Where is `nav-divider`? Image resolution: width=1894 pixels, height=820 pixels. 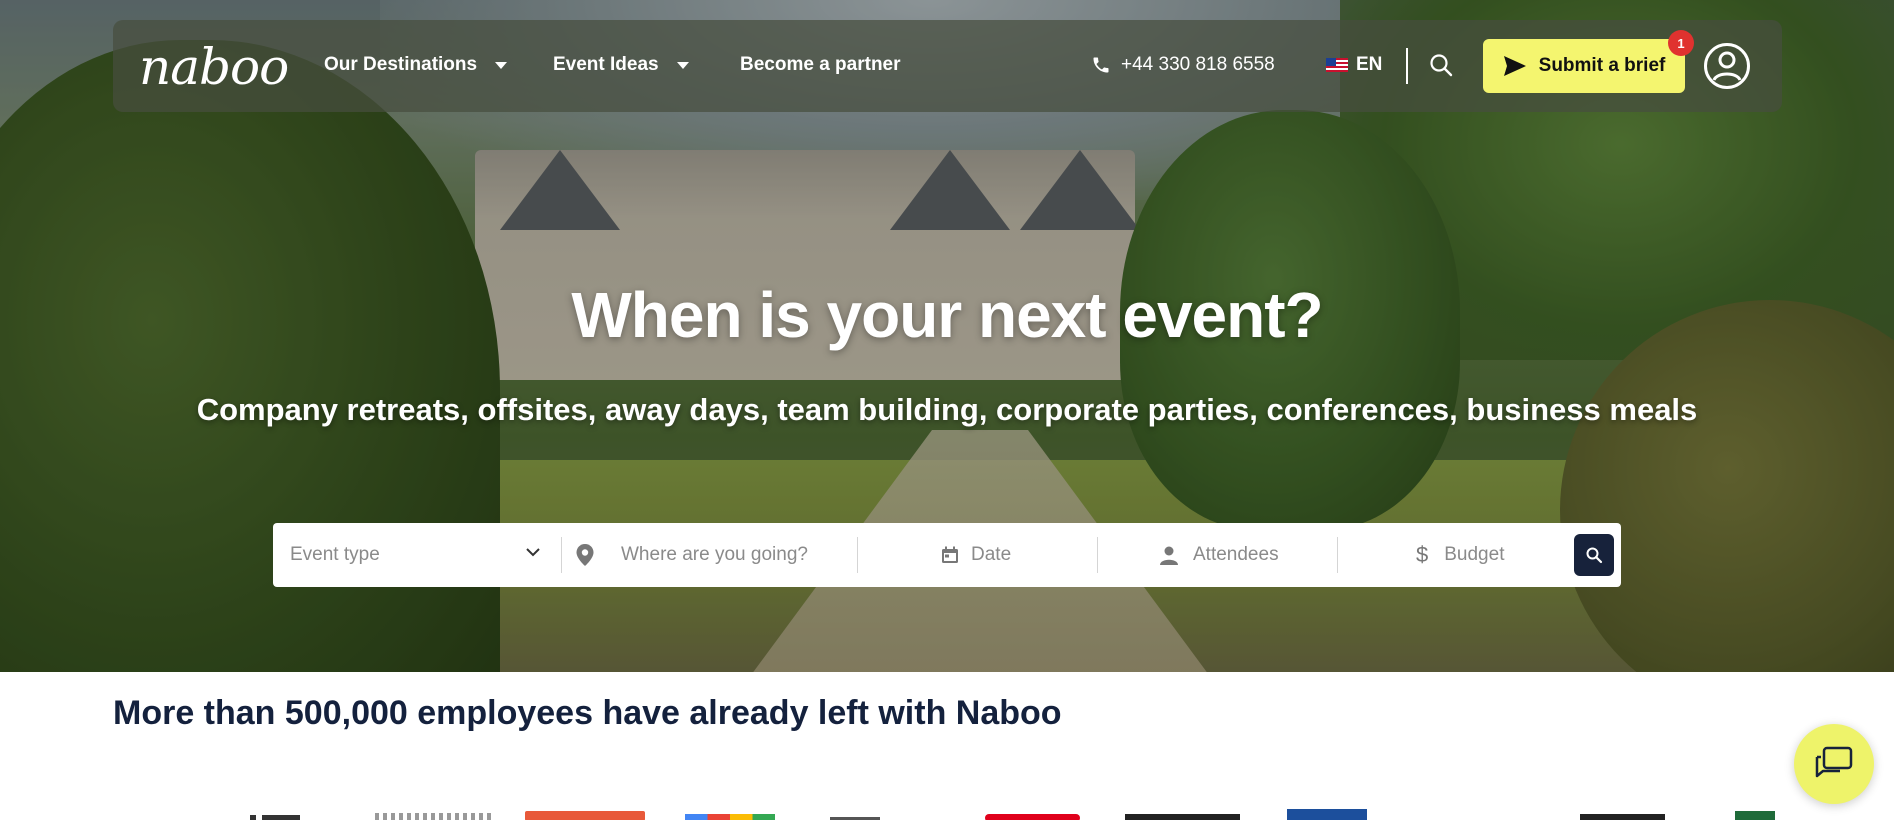 nav-divider is located at coordinates (1407, 66).